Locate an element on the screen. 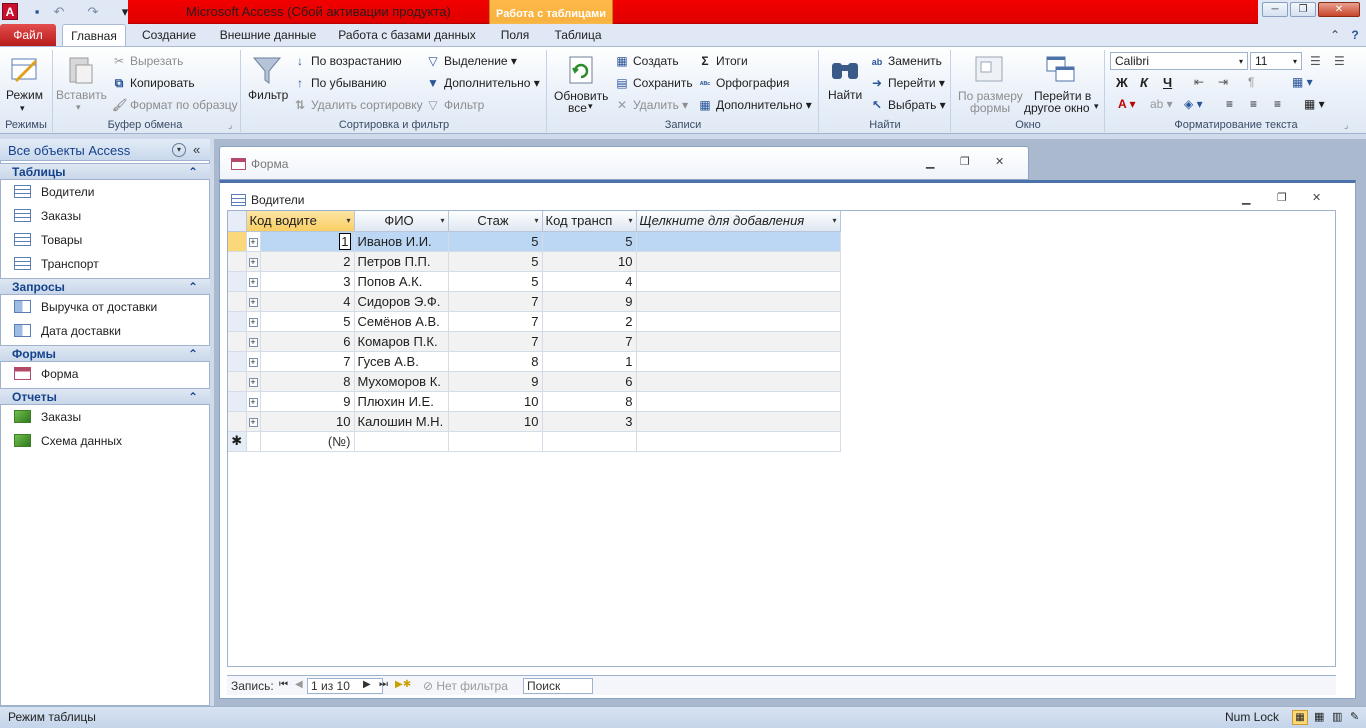  more-records-button: ▦ Дополнительно ▾ is located at coordinates (754, 105).